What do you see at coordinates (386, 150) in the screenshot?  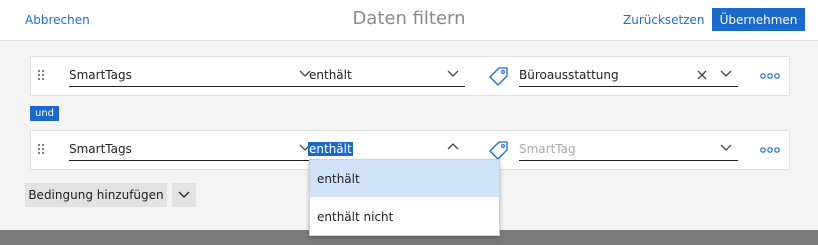 I see `operator-select-2: enthält` at bounding box center [386, 150].